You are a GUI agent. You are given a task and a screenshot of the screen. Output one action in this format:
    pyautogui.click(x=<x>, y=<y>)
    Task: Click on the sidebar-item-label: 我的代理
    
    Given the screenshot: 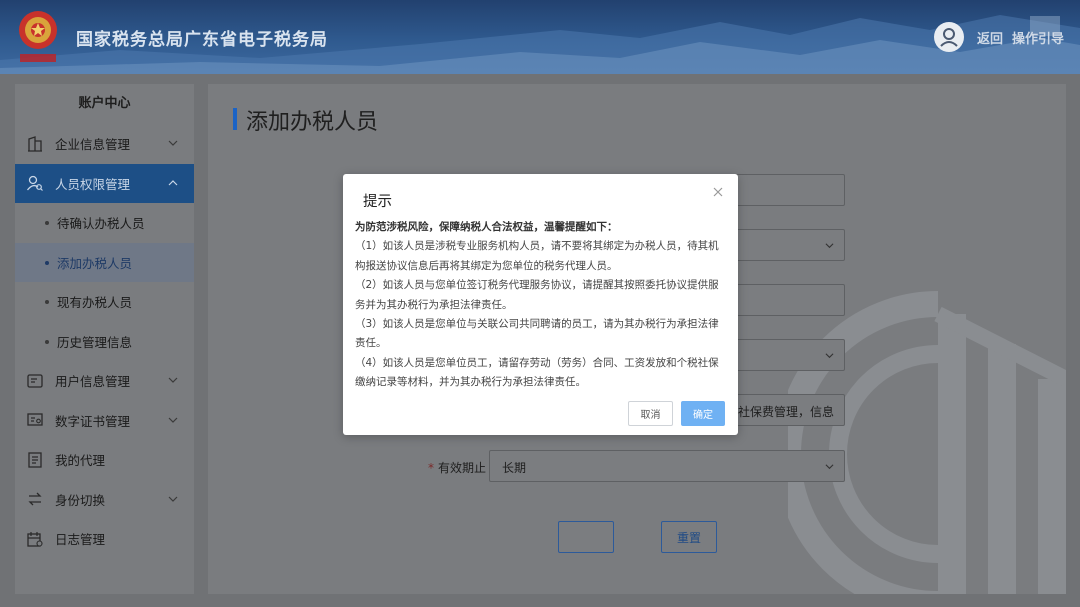 What is the action you would take?
    pyautogui.click(x=80, y=461)
    